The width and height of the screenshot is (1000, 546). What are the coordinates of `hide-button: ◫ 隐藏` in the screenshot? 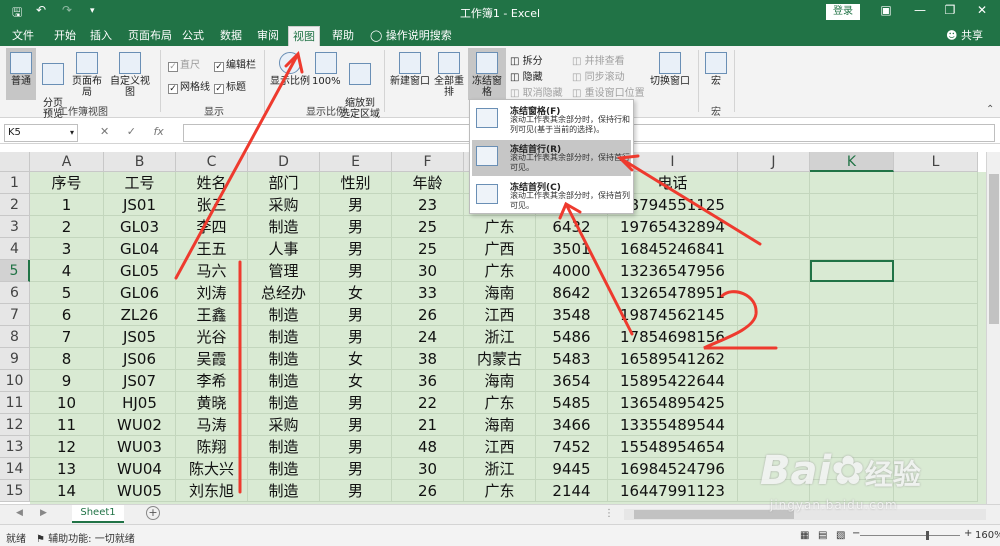 It's located at (526, 75).